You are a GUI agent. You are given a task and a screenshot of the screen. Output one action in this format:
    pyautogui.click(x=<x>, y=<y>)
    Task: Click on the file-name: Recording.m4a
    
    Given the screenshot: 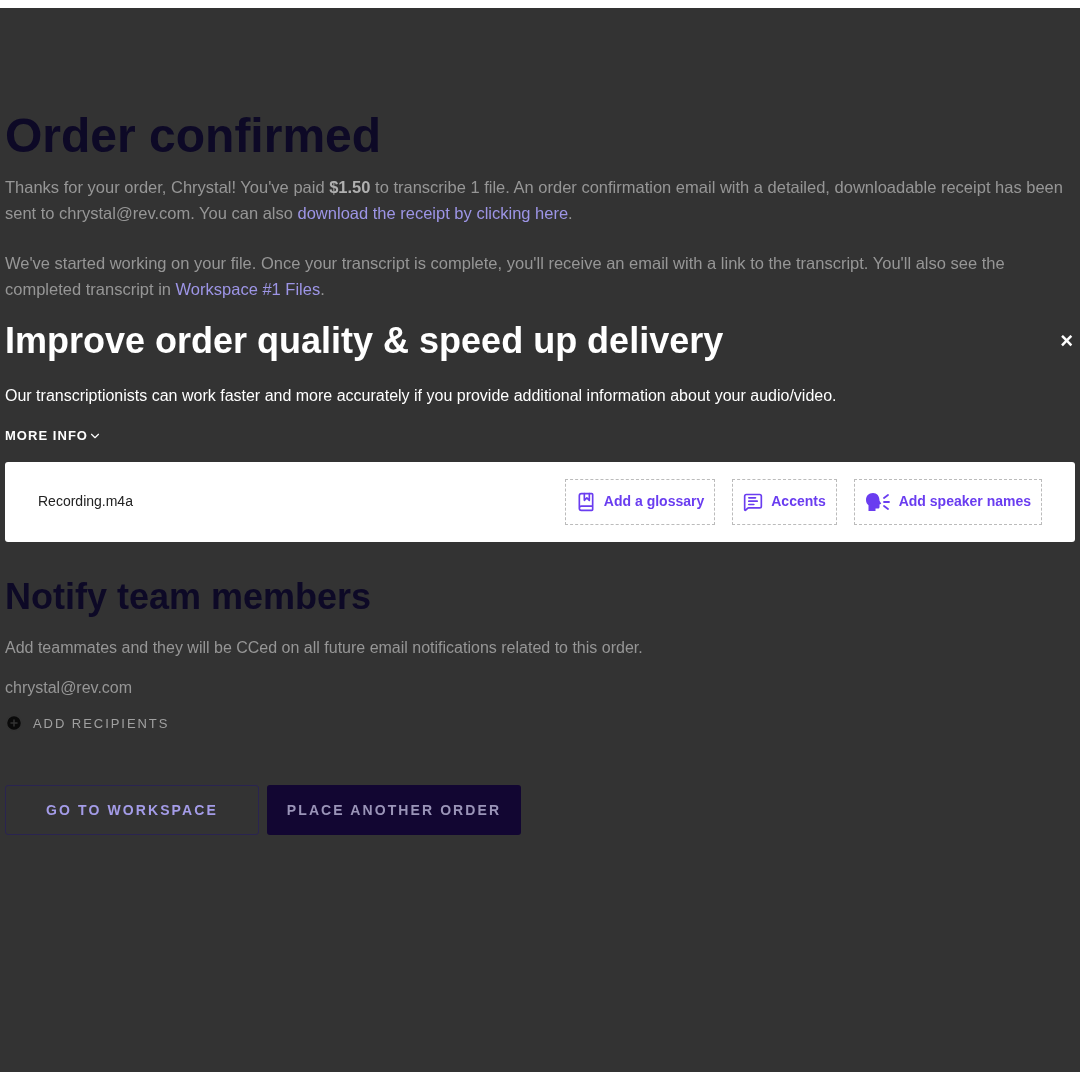 What is the action you would take?
    pyautogui.click(x=85, y=501)
    